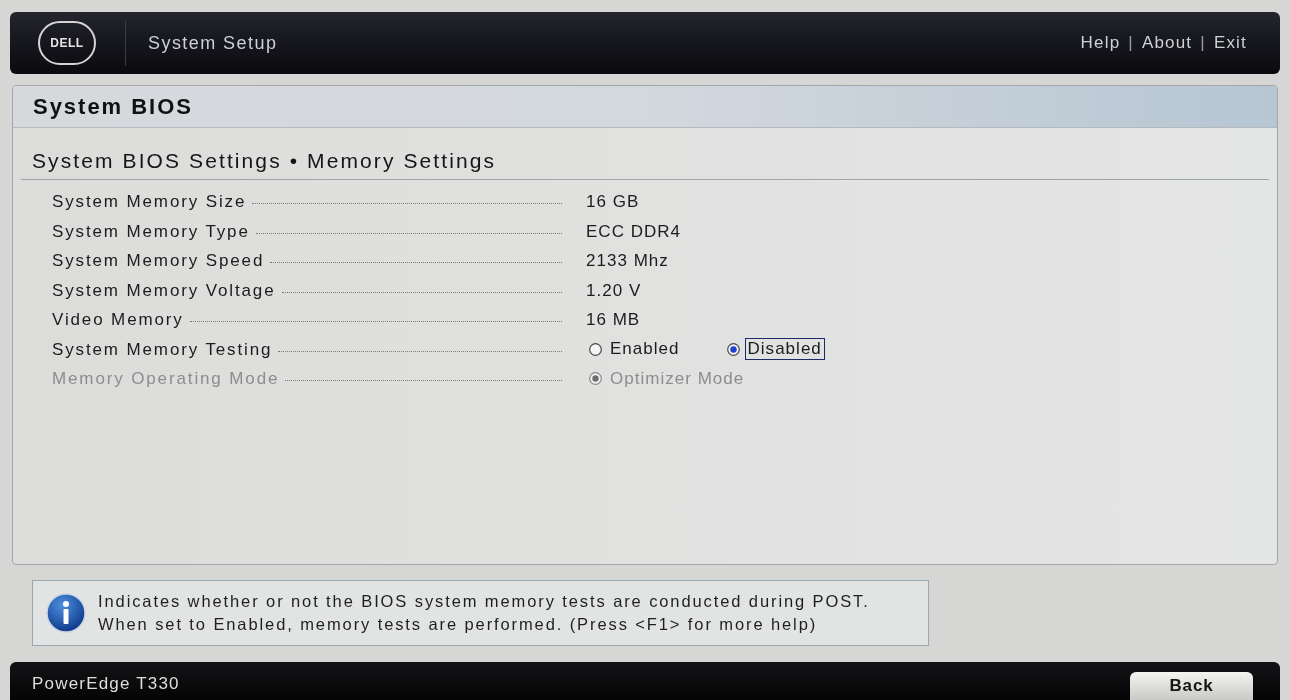 This screenshot has width=1290, height=700. I want to click on setting-value: 2133 Mhz, so click(627, 261).